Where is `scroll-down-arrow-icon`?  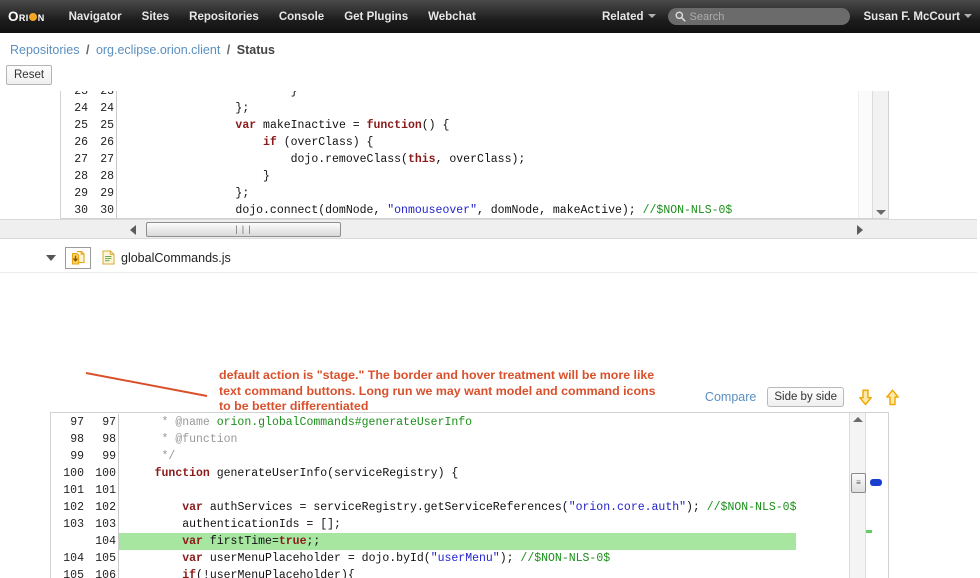 scroll-down-arrow-icon is located at coordinates (881, 212).